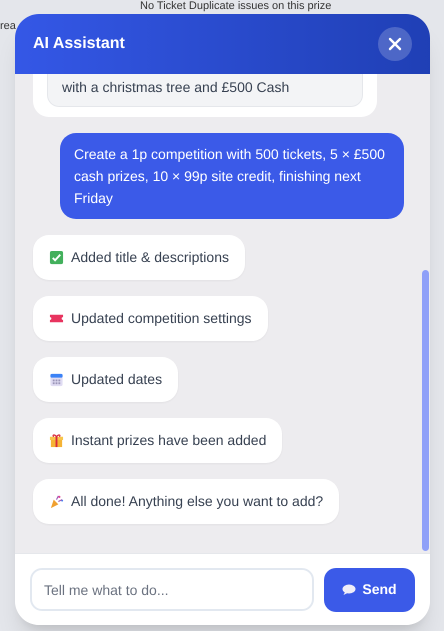  What do you see at coordinates (236, 6) in the screenshot?
I see `background-text: No Ticket Duplicate issues on this prize` at bounding box center [236, 6].